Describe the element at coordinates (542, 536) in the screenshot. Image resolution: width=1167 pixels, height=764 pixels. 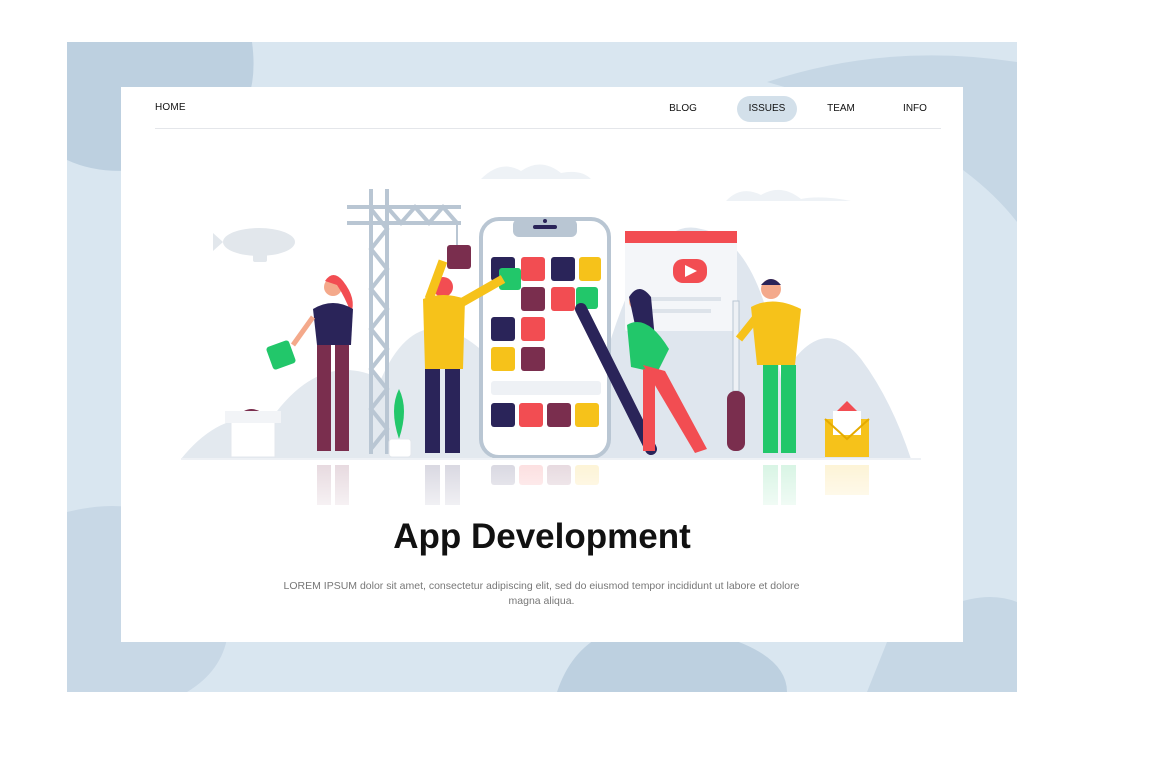
I see `page-title: App Development` at that location.